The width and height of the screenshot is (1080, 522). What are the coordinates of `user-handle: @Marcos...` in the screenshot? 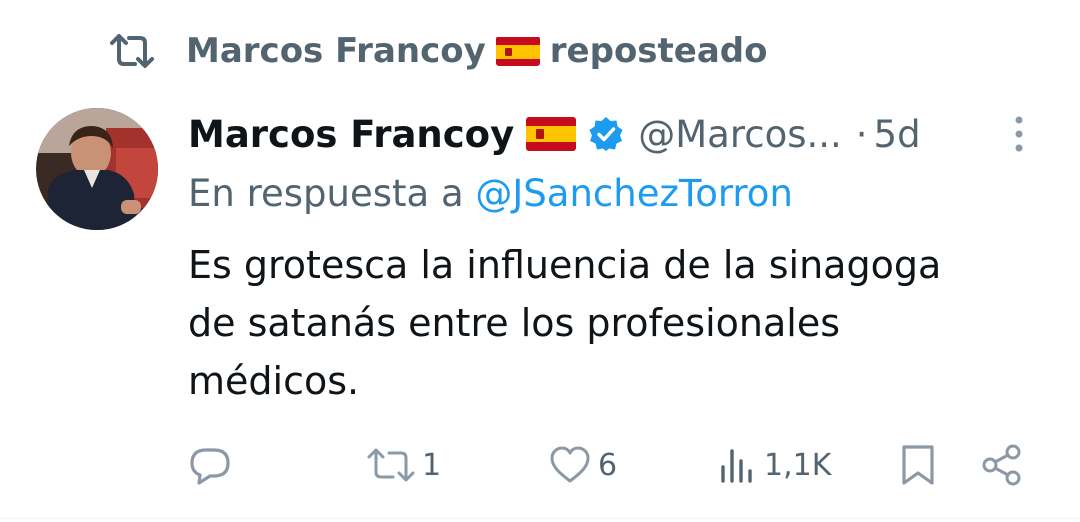 It's located at (740, 134).